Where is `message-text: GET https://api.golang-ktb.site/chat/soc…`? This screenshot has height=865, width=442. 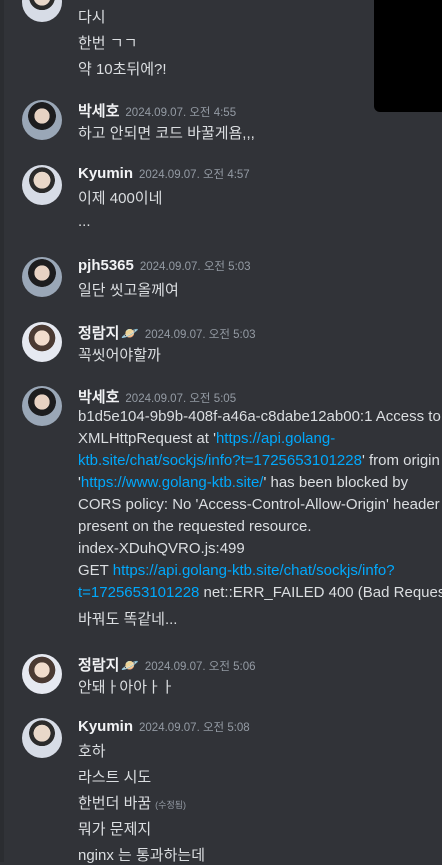 message-text: GET https://api.golang-ktb.site/chat/soc… is located at coordinates (236, 570).